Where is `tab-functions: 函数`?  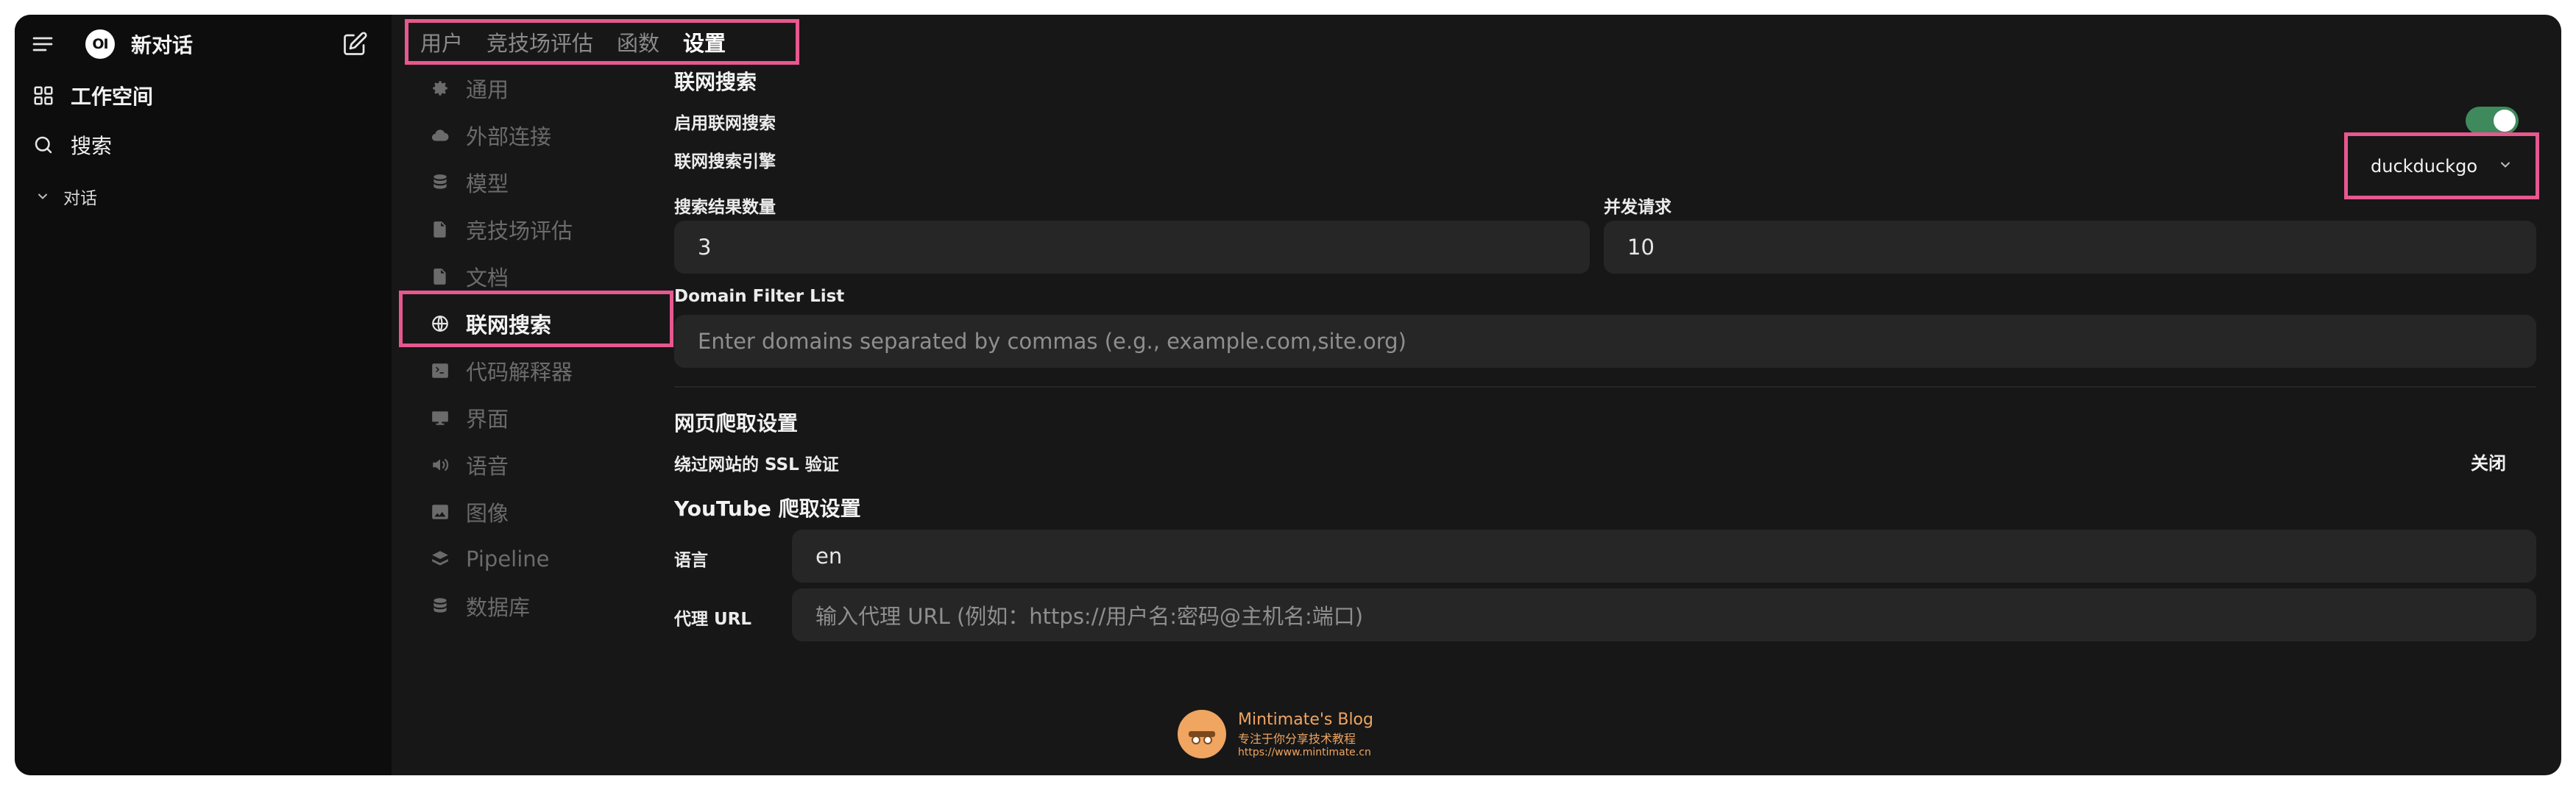
tab-functions: 函数 is located at coordinates (638, 41).